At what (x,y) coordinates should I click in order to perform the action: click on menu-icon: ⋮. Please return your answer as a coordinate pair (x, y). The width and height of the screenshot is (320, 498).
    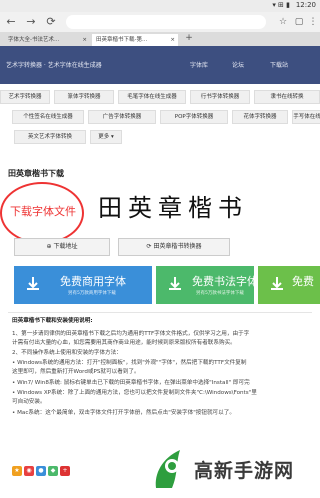
    Looking at the image, I should click on (313, 22).